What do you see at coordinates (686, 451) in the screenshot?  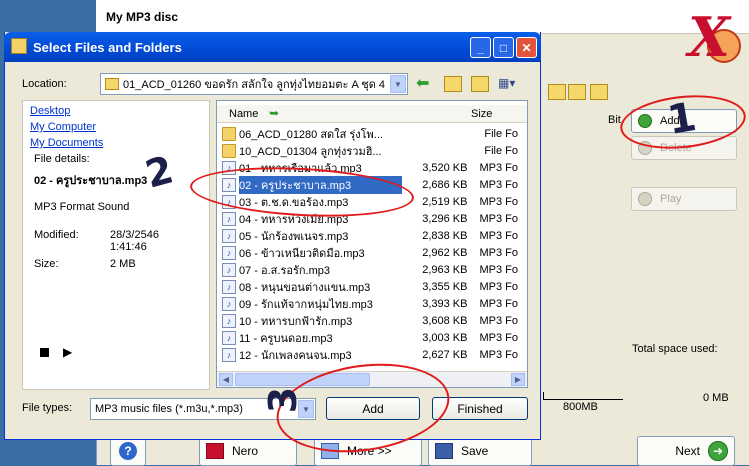 I see `next-button: Next ➜` at bounding box center [686, 451].